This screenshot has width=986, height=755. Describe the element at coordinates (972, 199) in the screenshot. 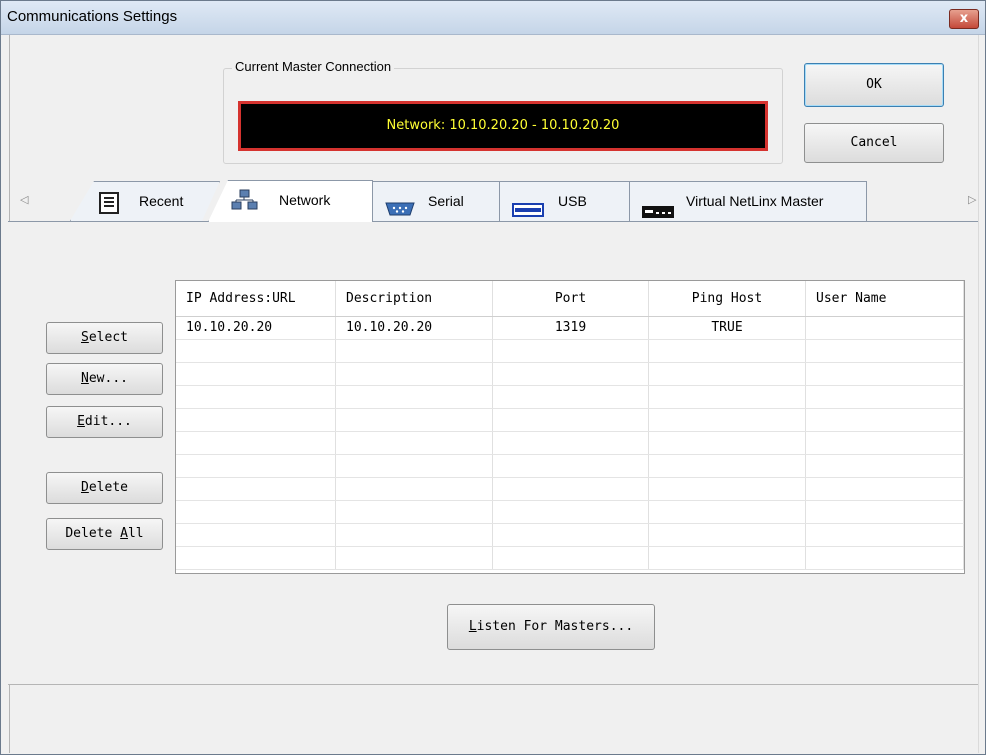

I see `tab-scroll-right-icon: ▷` at that location.